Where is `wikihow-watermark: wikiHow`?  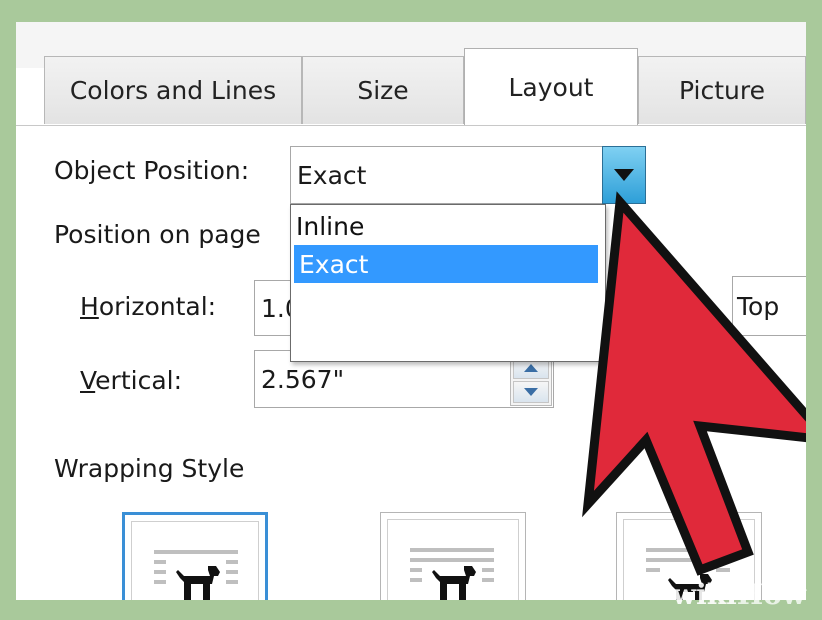
wikihow-watermark: wikiHow is located at coordinates (739, 594).